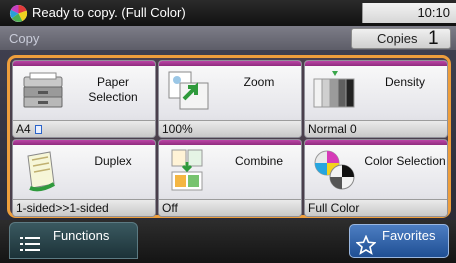 This screenshot has height=263, width=456. What do you see at coordinates (259, 161) in the screenshot?
I see `combine-label: Combine` at bounding box center [259, 161].